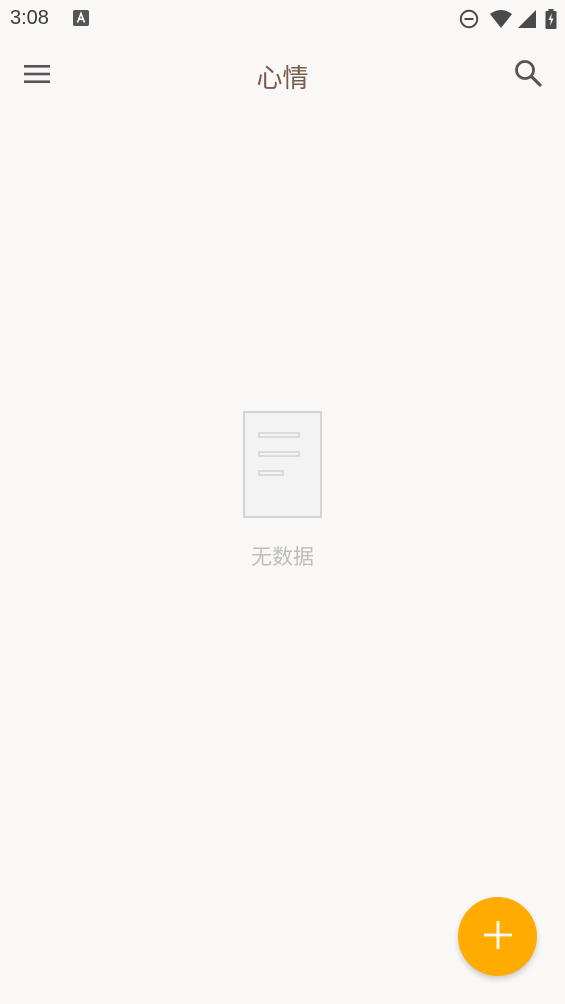  I want to click on add-entry-button, so click(497, 936).